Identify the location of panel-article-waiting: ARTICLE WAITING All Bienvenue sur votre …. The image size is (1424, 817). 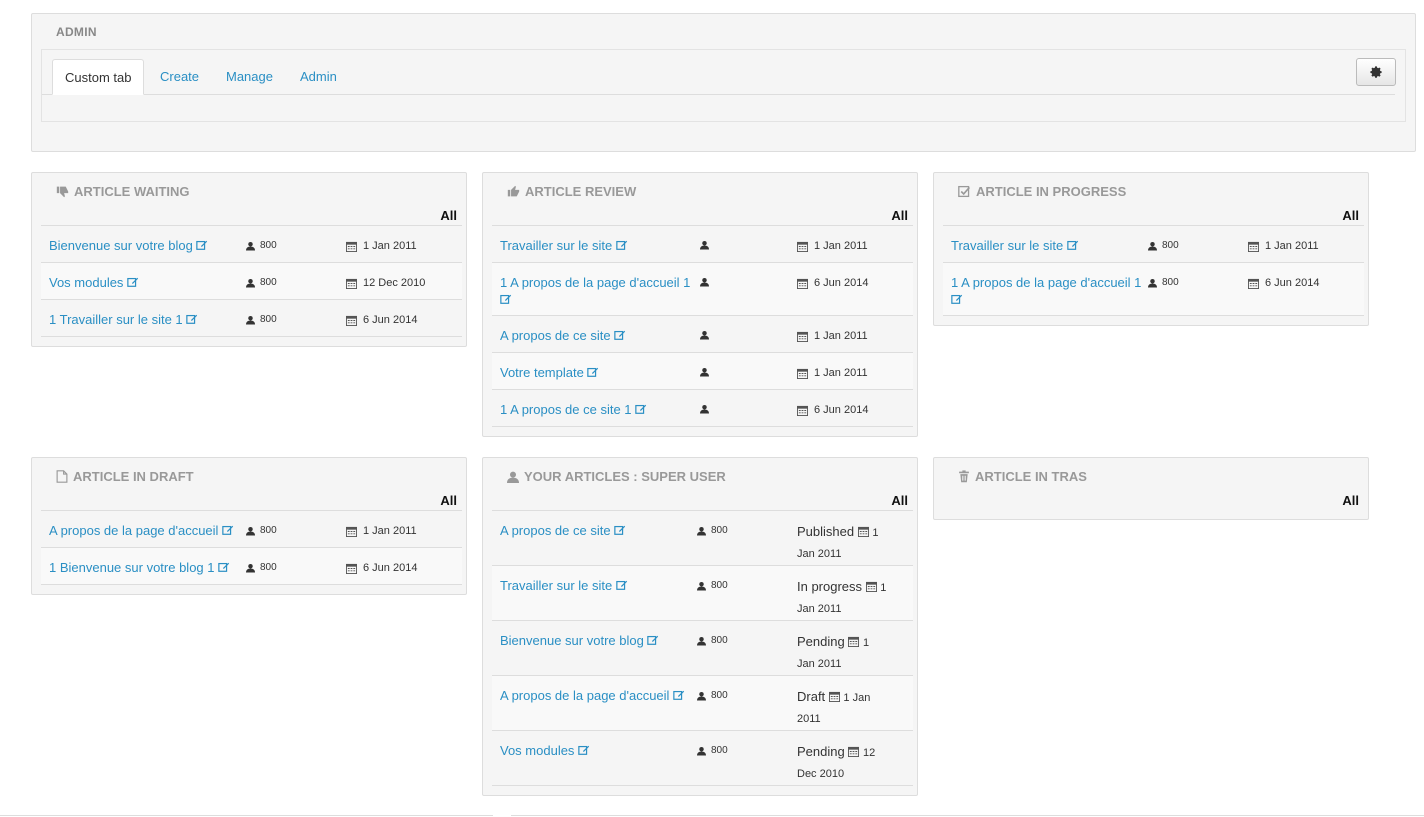
(249, 259).